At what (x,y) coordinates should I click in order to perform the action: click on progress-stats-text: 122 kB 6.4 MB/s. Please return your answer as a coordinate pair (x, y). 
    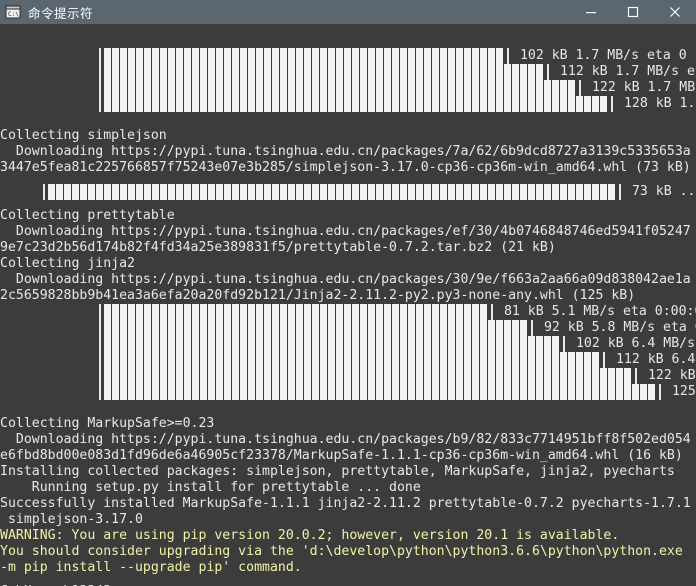
    Looking at the image, I should click on (671, 375).